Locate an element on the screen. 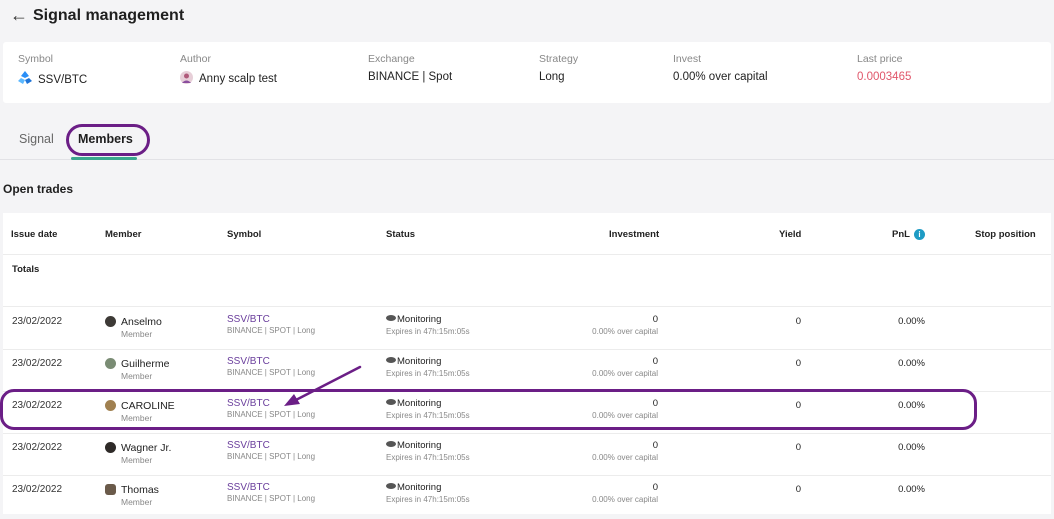  tab-bar: Signal Members is located at coordinates (527, 142).